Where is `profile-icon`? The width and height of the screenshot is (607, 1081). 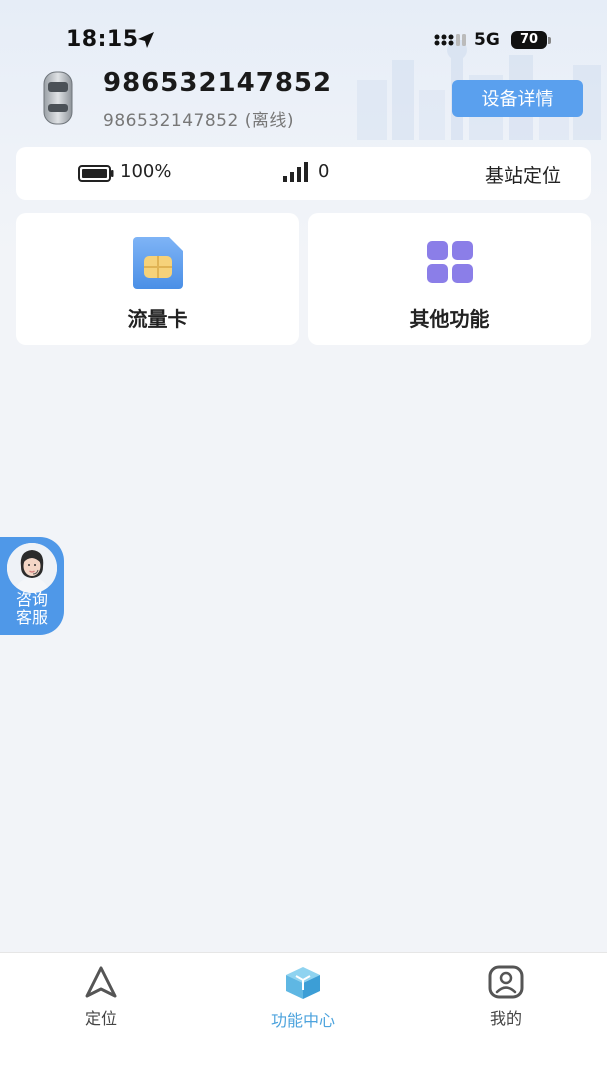 profile-icon is located at coordinates (506, 982).